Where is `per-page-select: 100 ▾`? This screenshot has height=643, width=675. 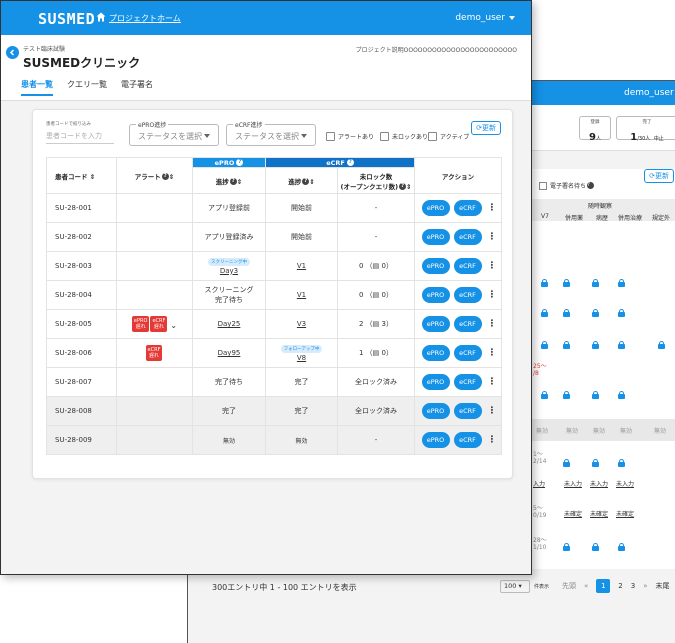
per-page-select: 100 ▾ is located at coordinates (515, 586).